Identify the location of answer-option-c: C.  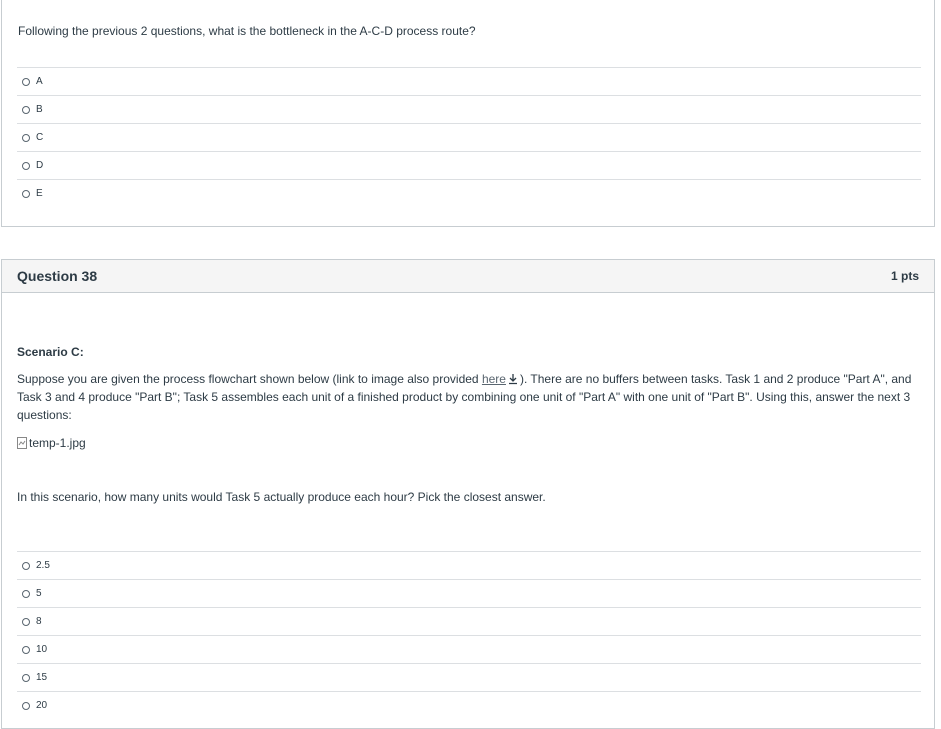
(469, 137).